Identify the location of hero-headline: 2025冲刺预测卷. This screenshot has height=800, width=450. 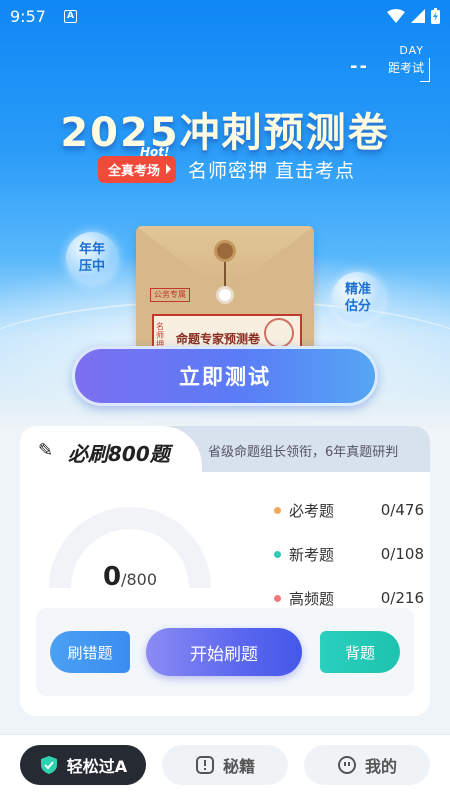
(225, 133).